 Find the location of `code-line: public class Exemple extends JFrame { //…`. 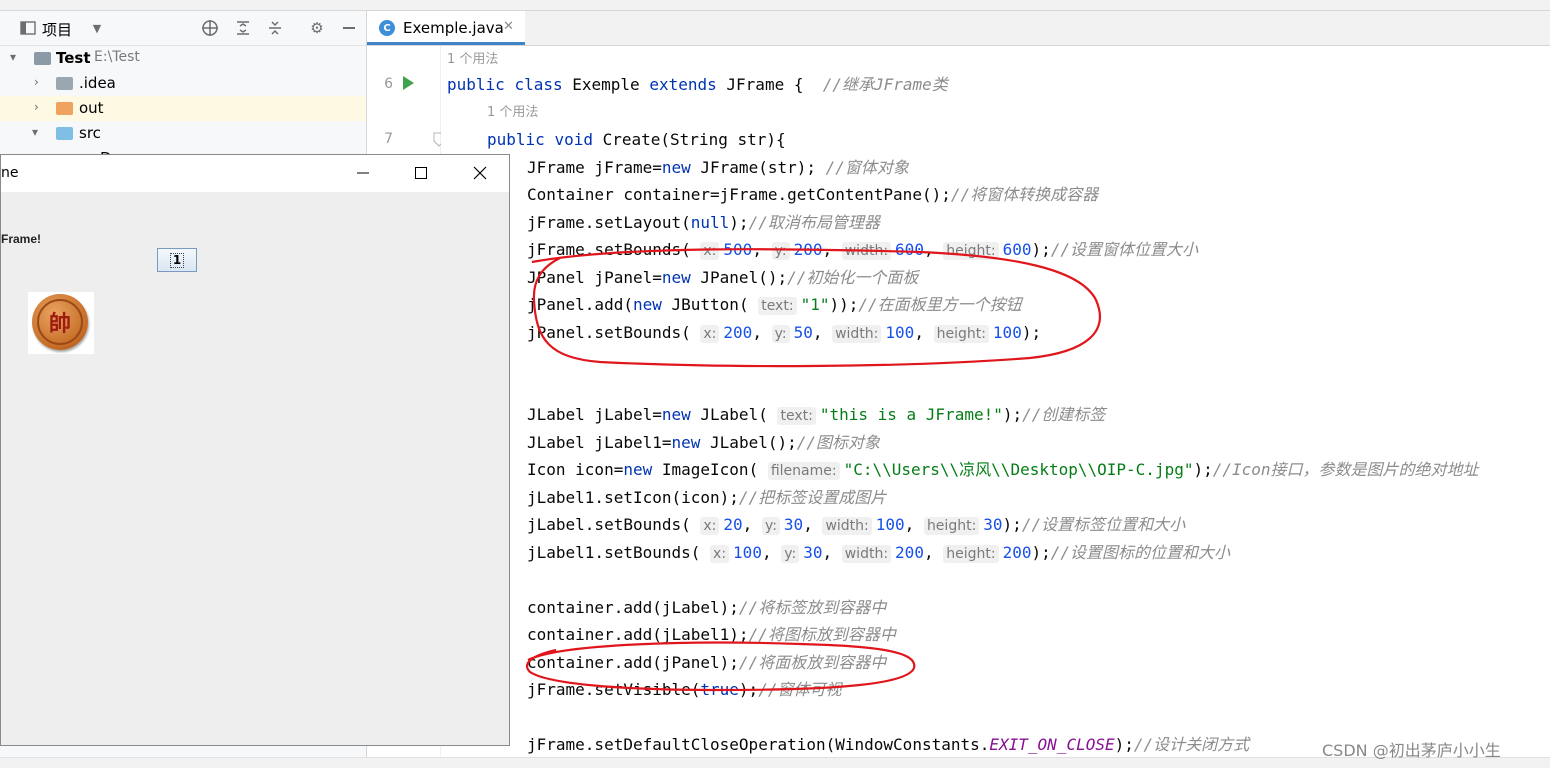

code-line: public class Exemple extends JFrame { //… is located at coordinates (697, 84).